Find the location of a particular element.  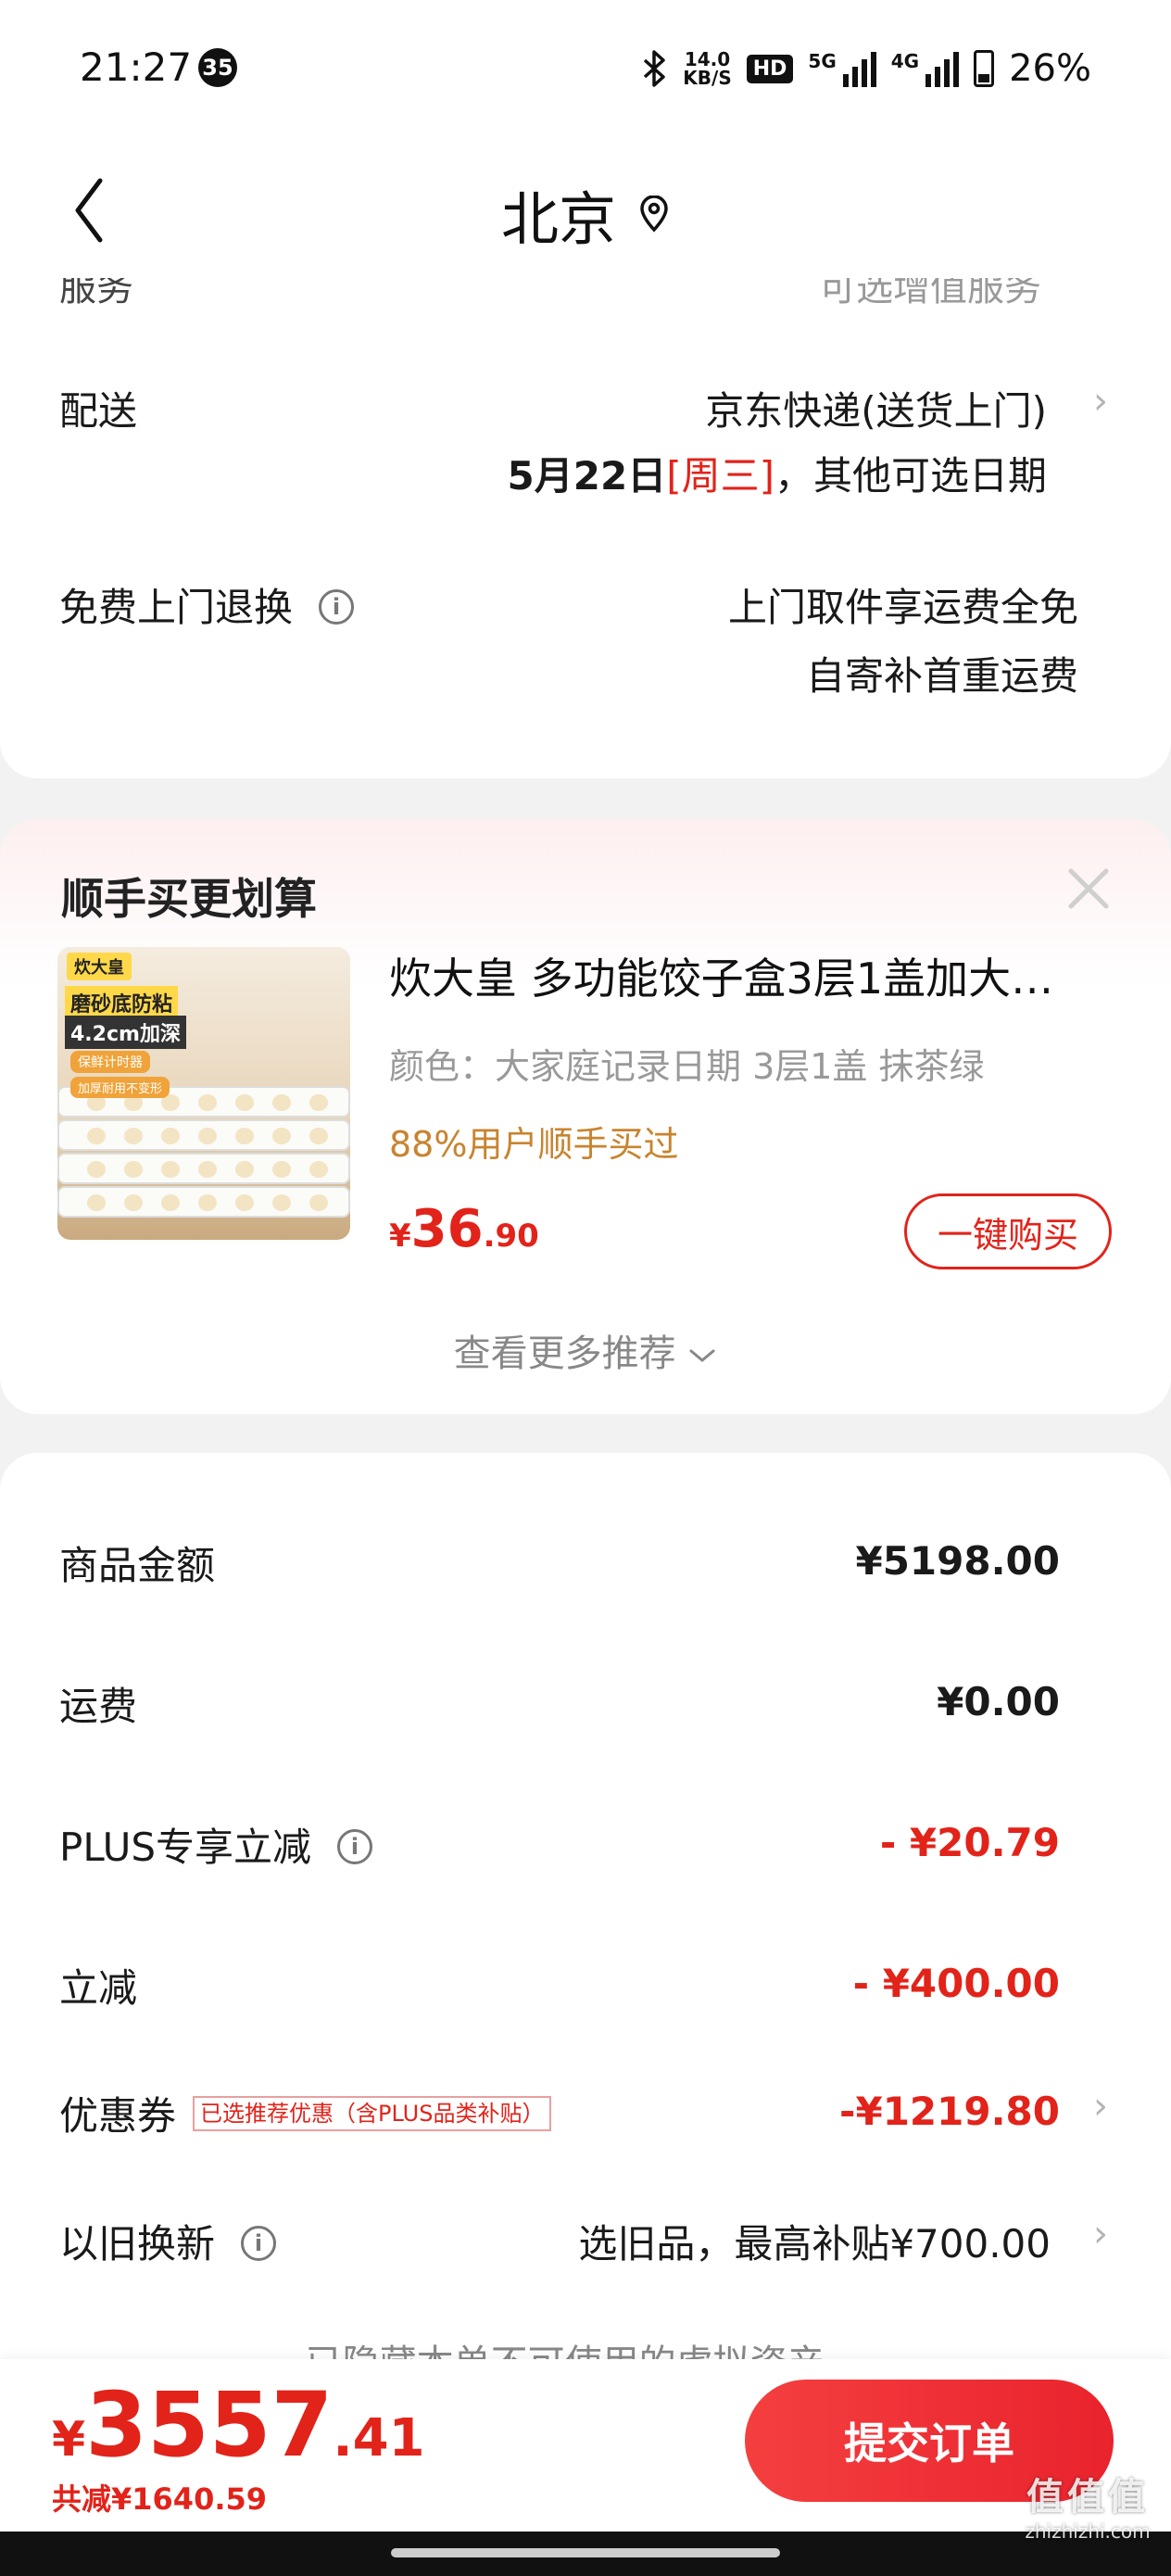

shipping-chevron-icon: › is located at coordinates (1100, 401).